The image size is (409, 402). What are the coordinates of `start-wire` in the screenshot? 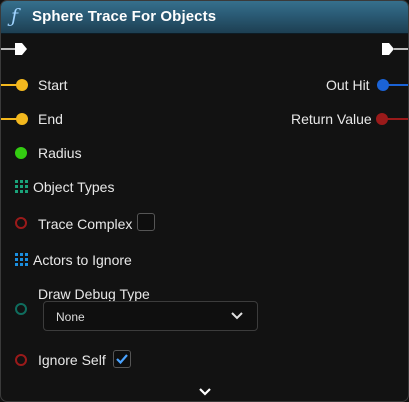 It's located at (9, 85).